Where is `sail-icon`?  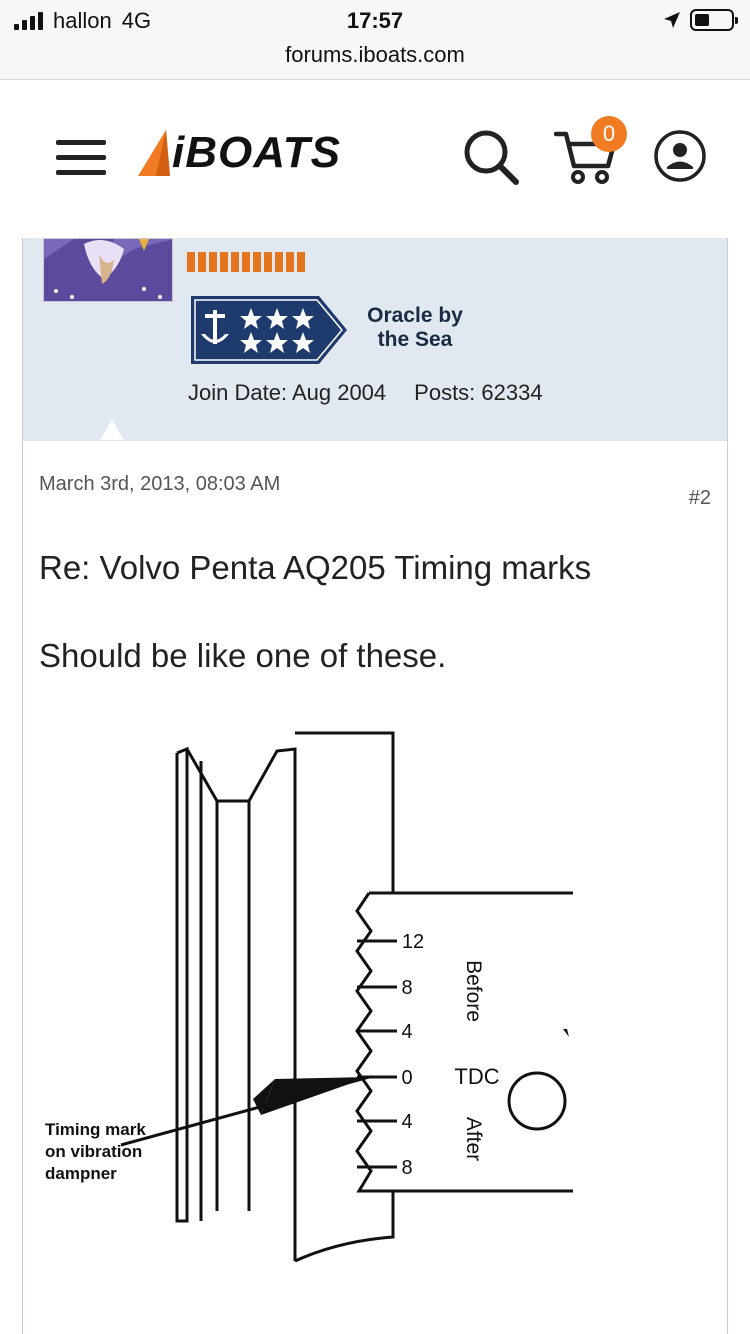 sail-icon is located at coordinates (154, 153).